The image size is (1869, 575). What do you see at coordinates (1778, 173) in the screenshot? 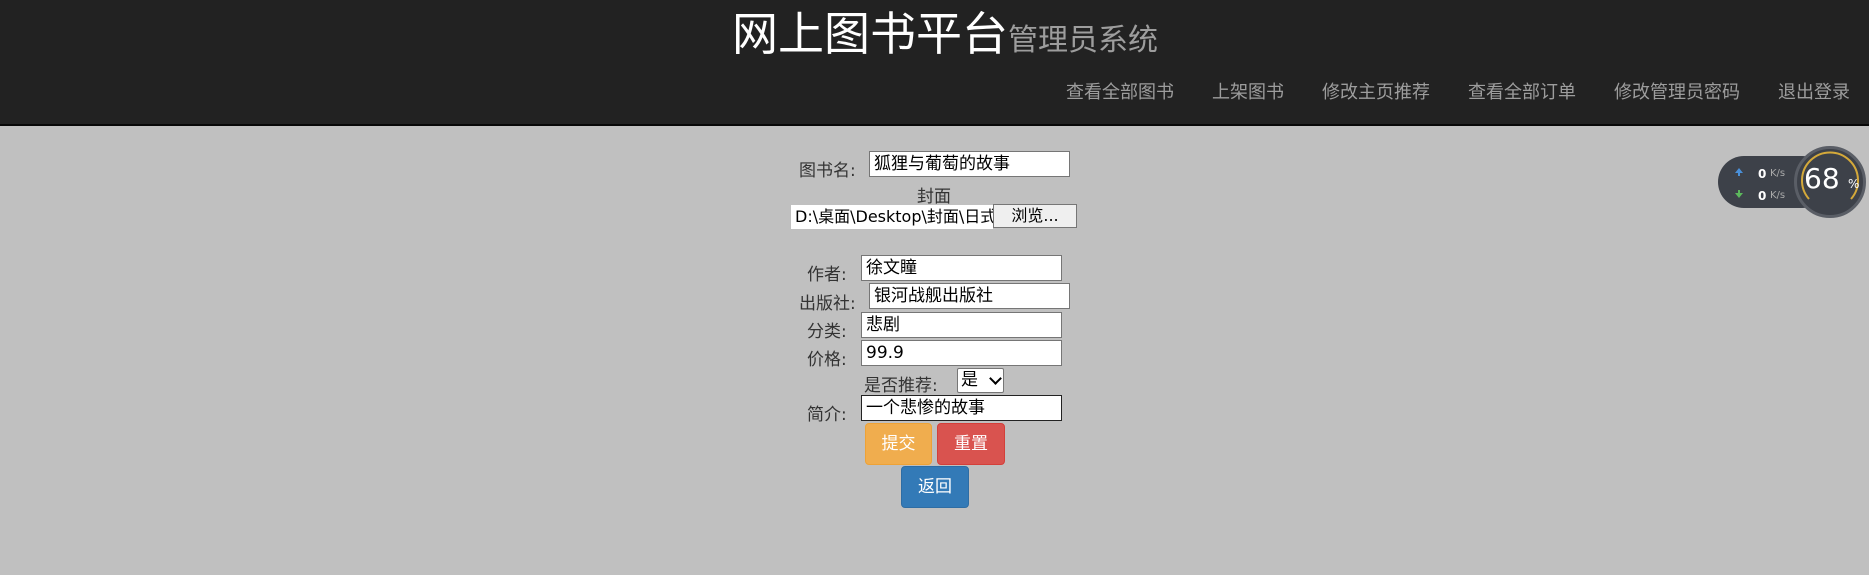
I see `upload-unit: K/s` at bounding box center [1778, 173].